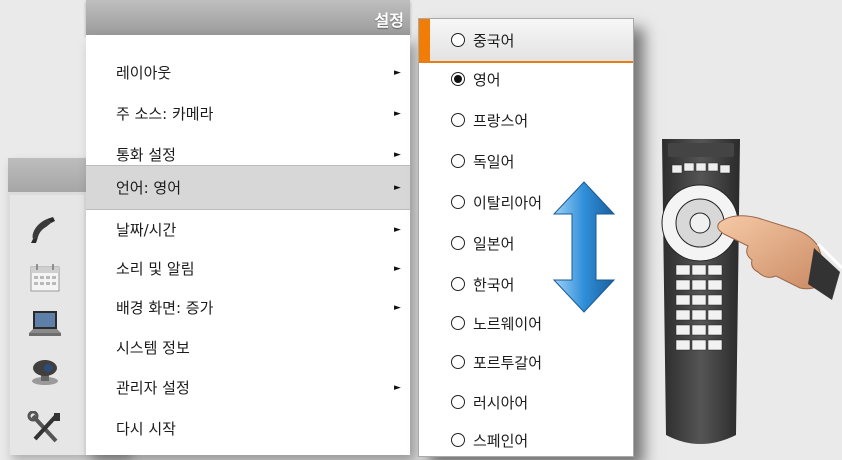  Describe the element at coordinates (526, 161) in the screenshot. I see `language-option-german: 독일어` at that location.